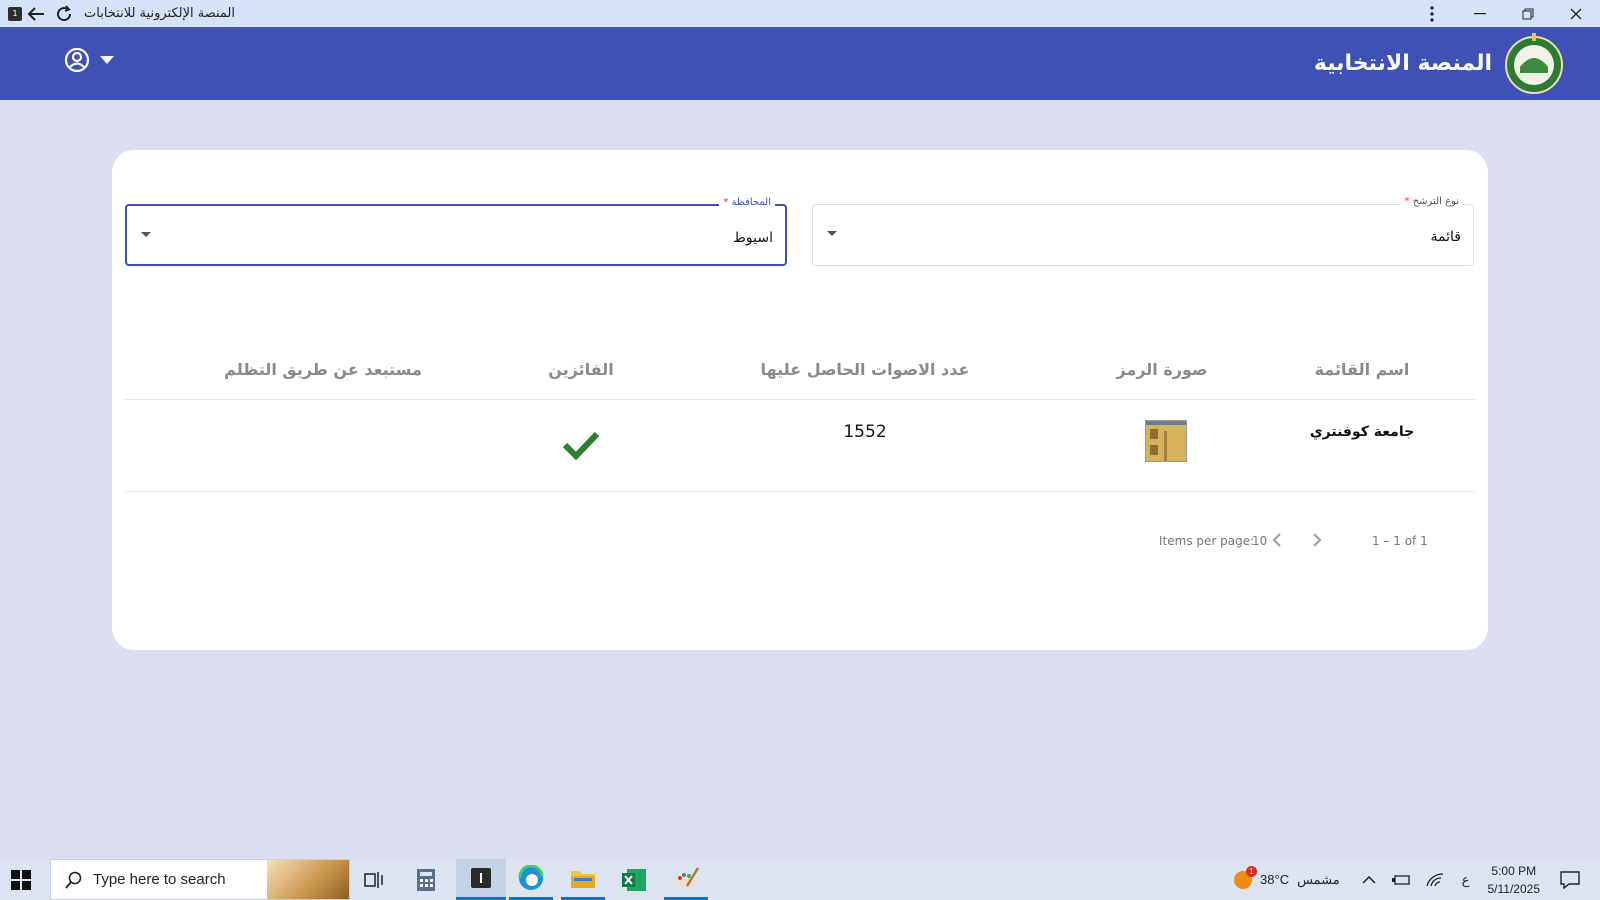 Image resolution: width=1600 pixels, height=900 pixels. I want to click on cell-votes: 1552, so click(865, 432).